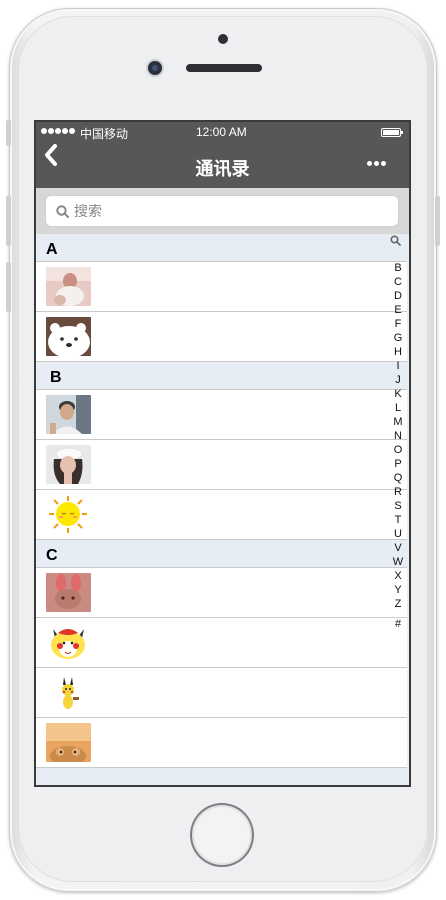 This screenshot has width=446, height=900. Describe the element at coordinates (221, 776) in the screenshot. I see `list-footer` at that location.